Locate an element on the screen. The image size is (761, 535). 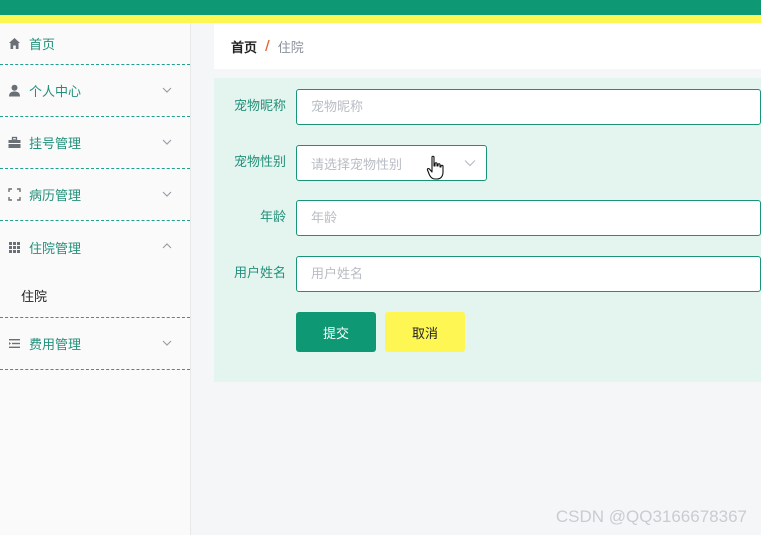
submit-button: 提交 is located at coordinates (336, 332).